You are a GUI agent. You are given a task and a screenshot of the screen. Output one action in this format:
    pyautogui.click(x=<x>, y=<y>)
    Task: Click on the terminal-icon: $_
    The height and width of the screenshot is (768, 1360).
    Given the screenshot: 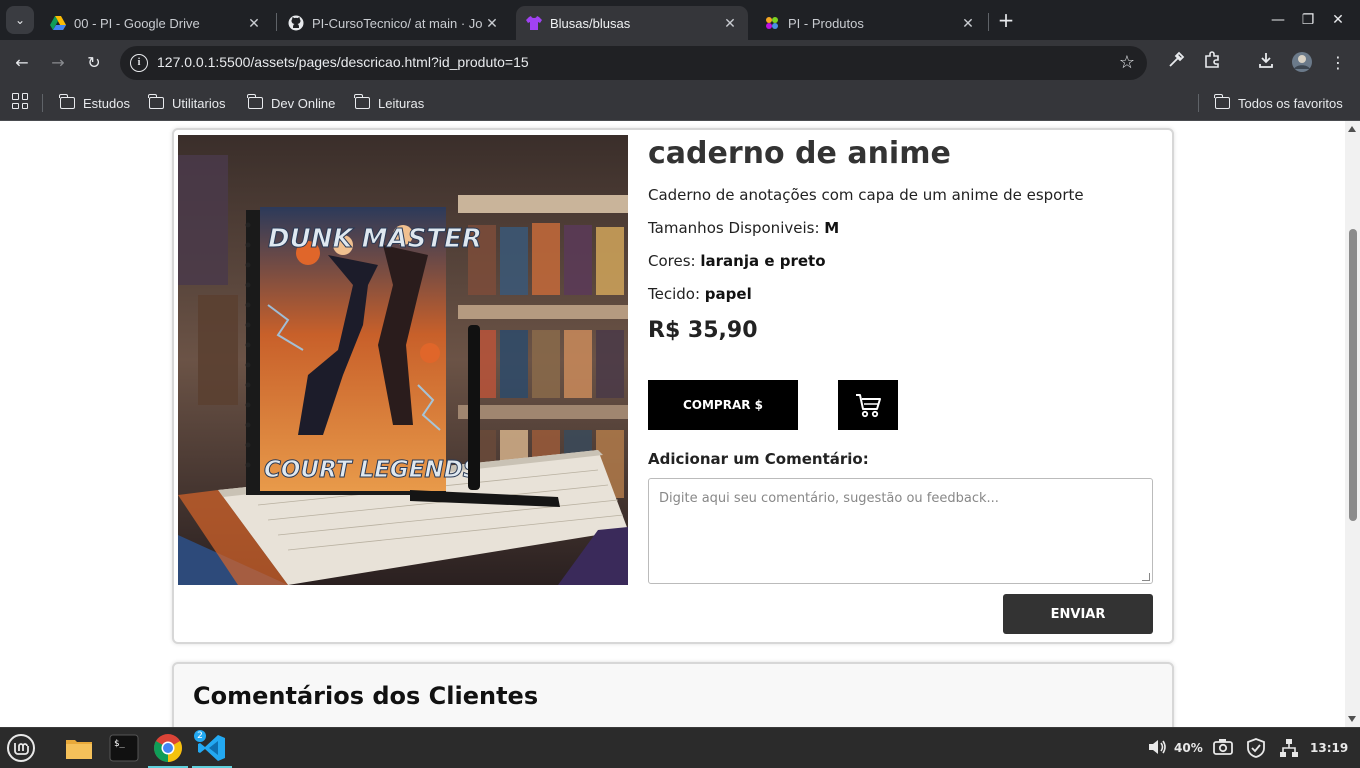 What is the action you would take?
    pyautogui.click(x=124, y=748)
    